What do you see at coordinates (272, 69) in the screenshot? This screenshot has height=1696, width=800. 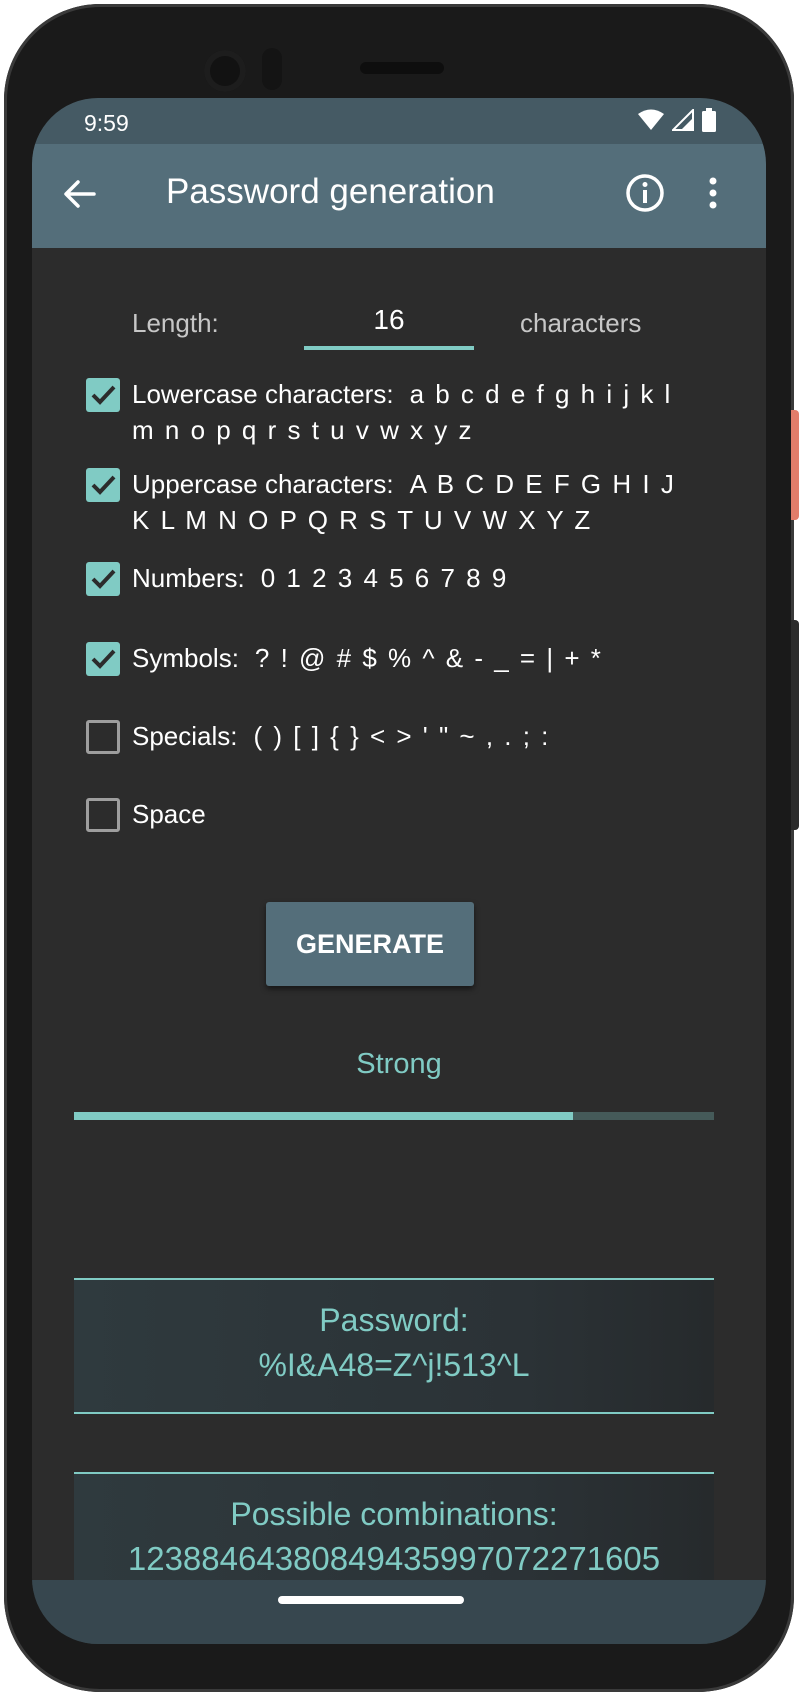 I see `proximity-sensor` at bounding box center [272, 69].